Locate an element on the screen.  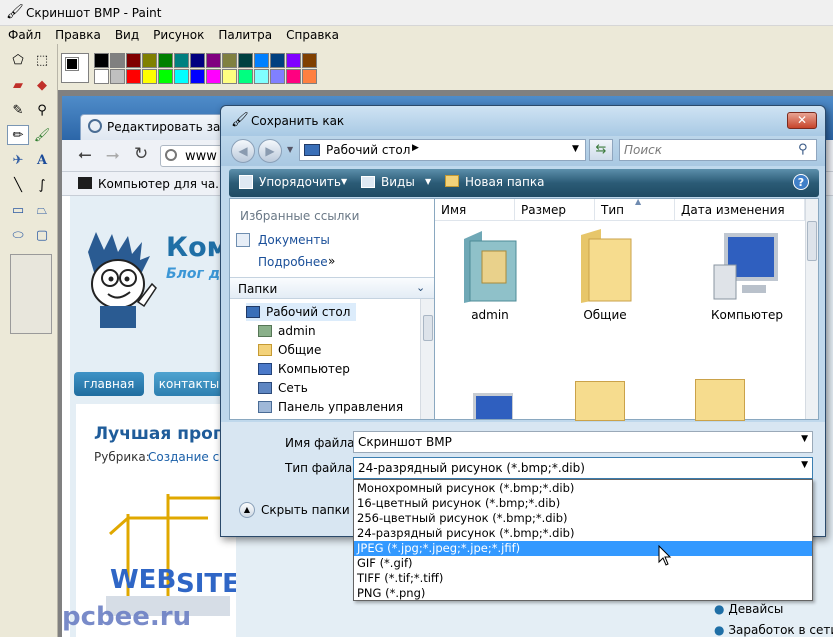
rectangle-icon: ▭ is located at coordinates (18, 210).